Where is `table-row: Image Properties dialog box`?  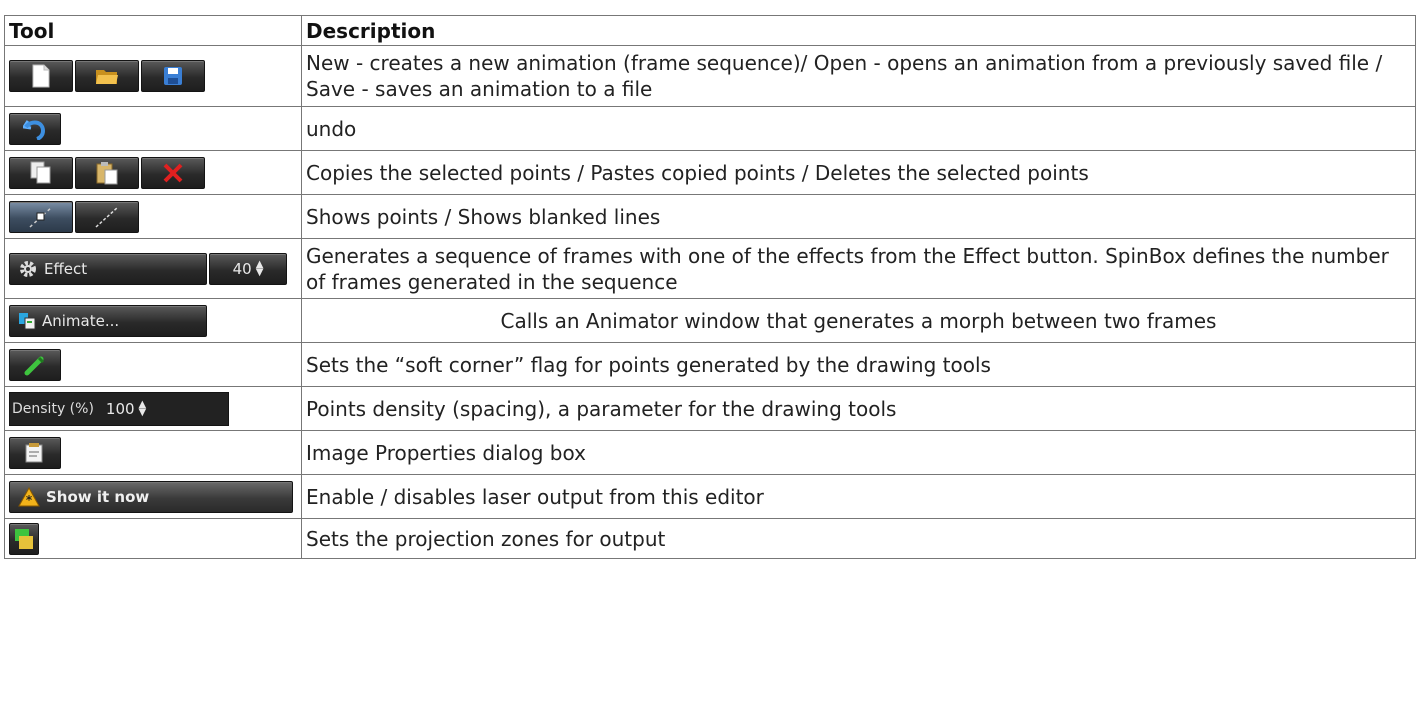 table-row: Image Properties dialog box is located at coordinates (710, 452).